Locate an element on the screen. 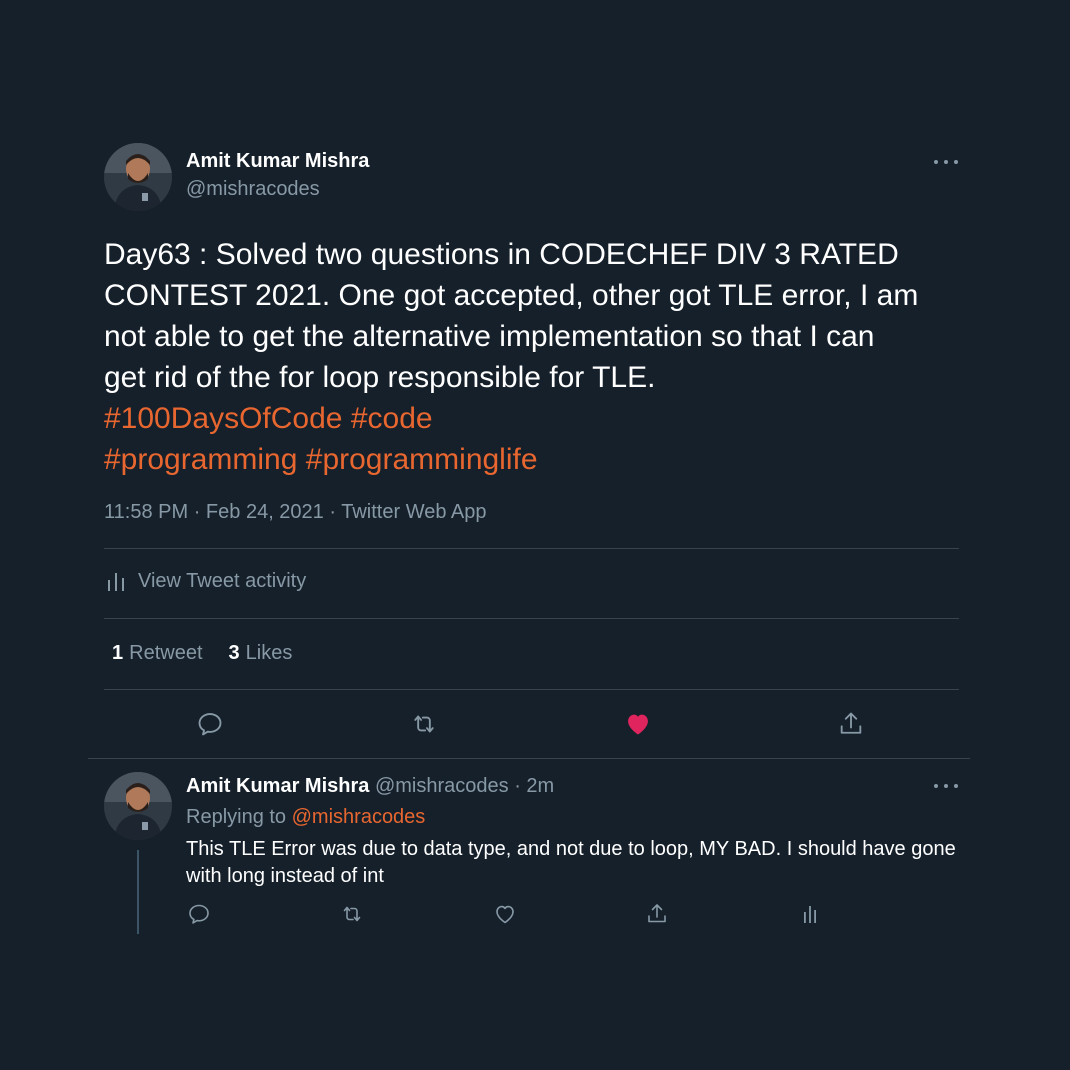 This screenshot has height=1070, width=1070. replying-to: Replying to @mishracodes is located at coordinates (305, 817).